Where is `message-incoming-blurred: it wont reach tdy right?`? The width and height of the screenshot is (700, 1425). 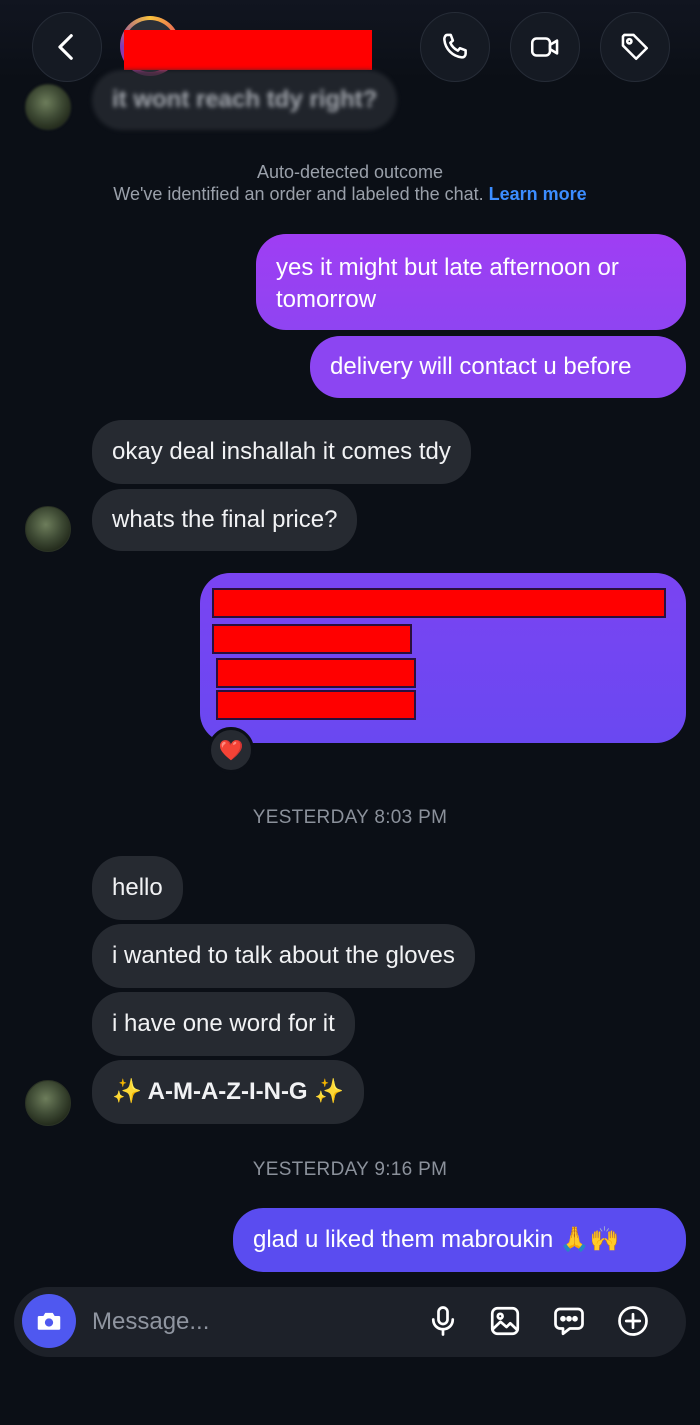 message-incoming-blurred: it wont reach tdy right? is located at coordinates (245, 100).